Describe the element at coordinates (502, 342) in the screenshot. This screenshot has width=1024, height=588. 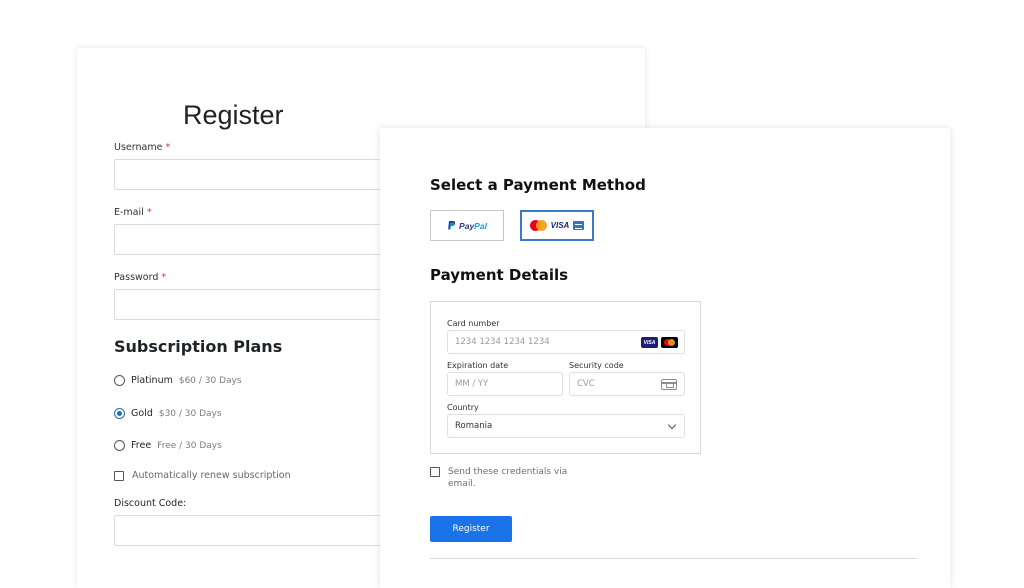
I see `card-number-placeholder: 1234 1234 1234 1234` at that location.